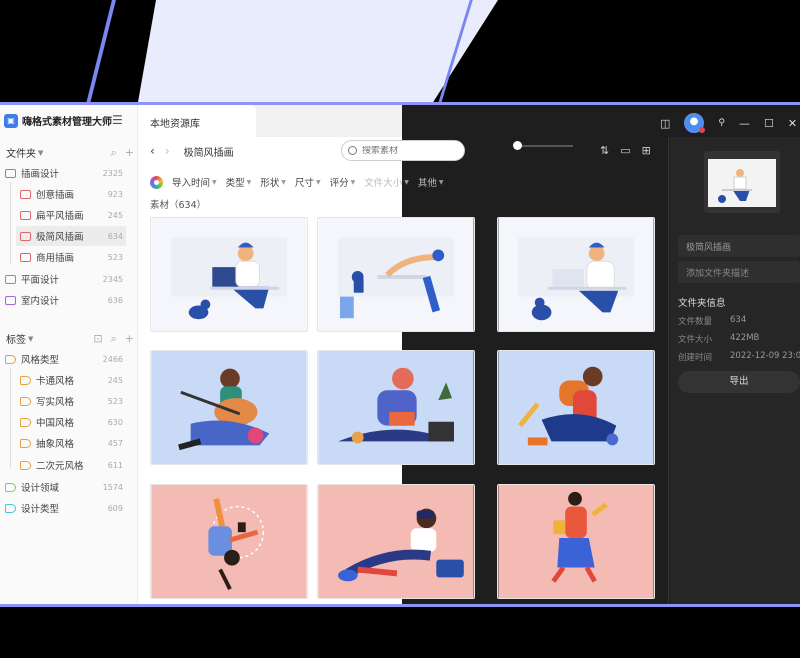 Image resolution: width=800 pixels, height=658 pixels. I want to click on illustration-painting, so click(576, 407).